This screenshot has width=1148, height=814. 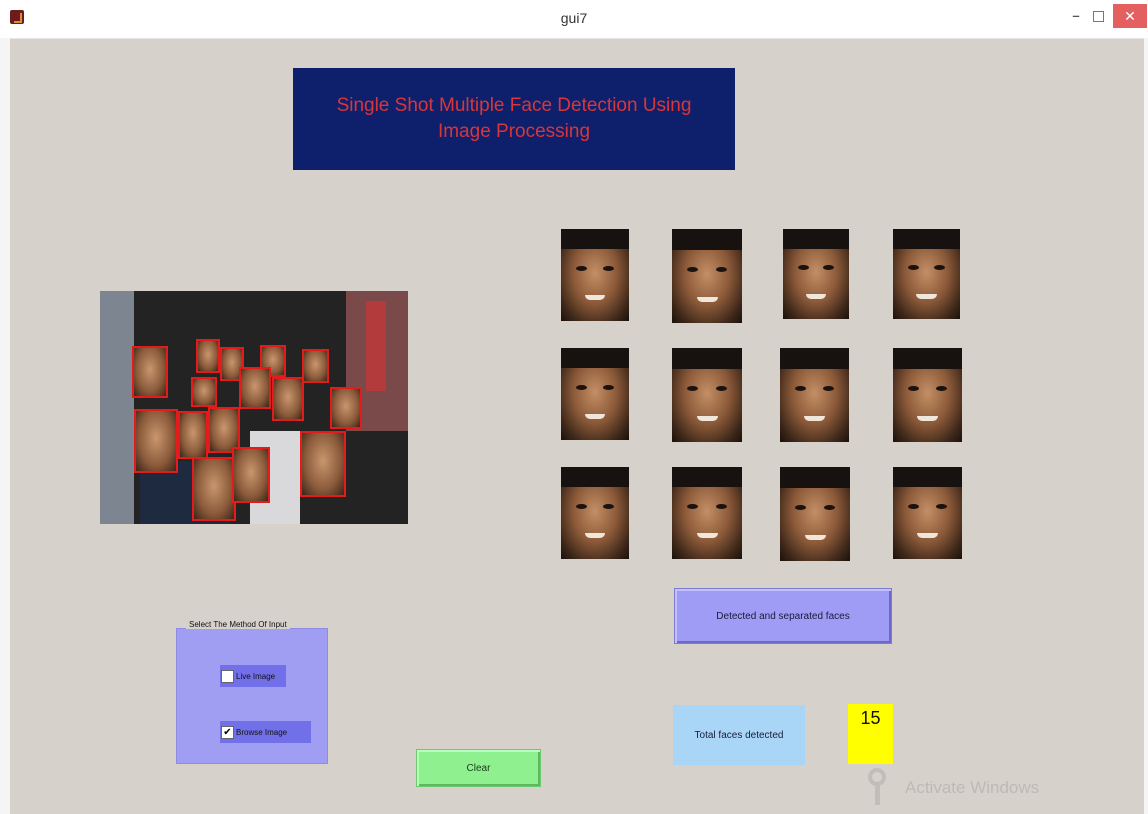 I want to click on title-bar: gui7 – ✕, so click(x=574, y=19).